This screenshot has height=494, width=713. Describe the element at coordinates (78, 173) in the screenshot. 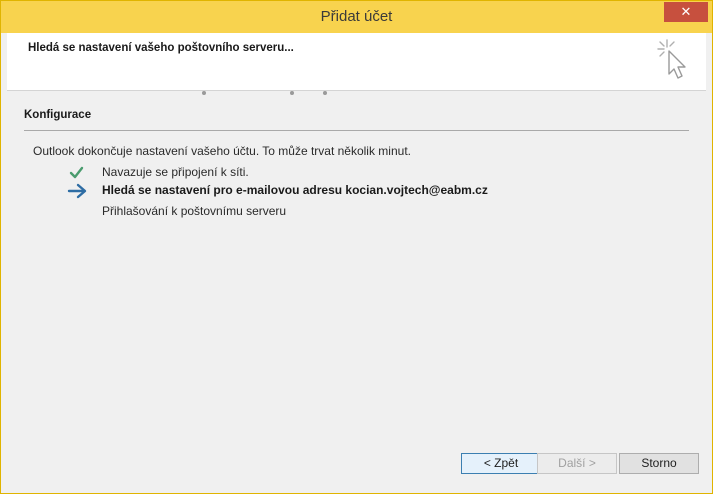

I see `checkmark-icon` at that location.